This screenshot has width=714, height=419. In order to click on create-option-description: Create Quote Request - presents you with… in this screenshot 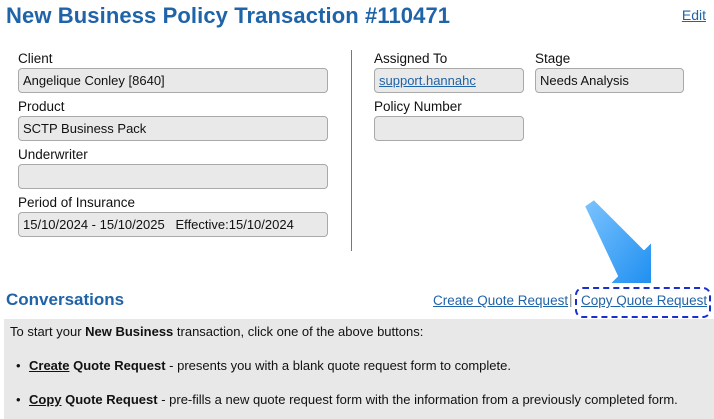, I will do `click(270, 365)`.